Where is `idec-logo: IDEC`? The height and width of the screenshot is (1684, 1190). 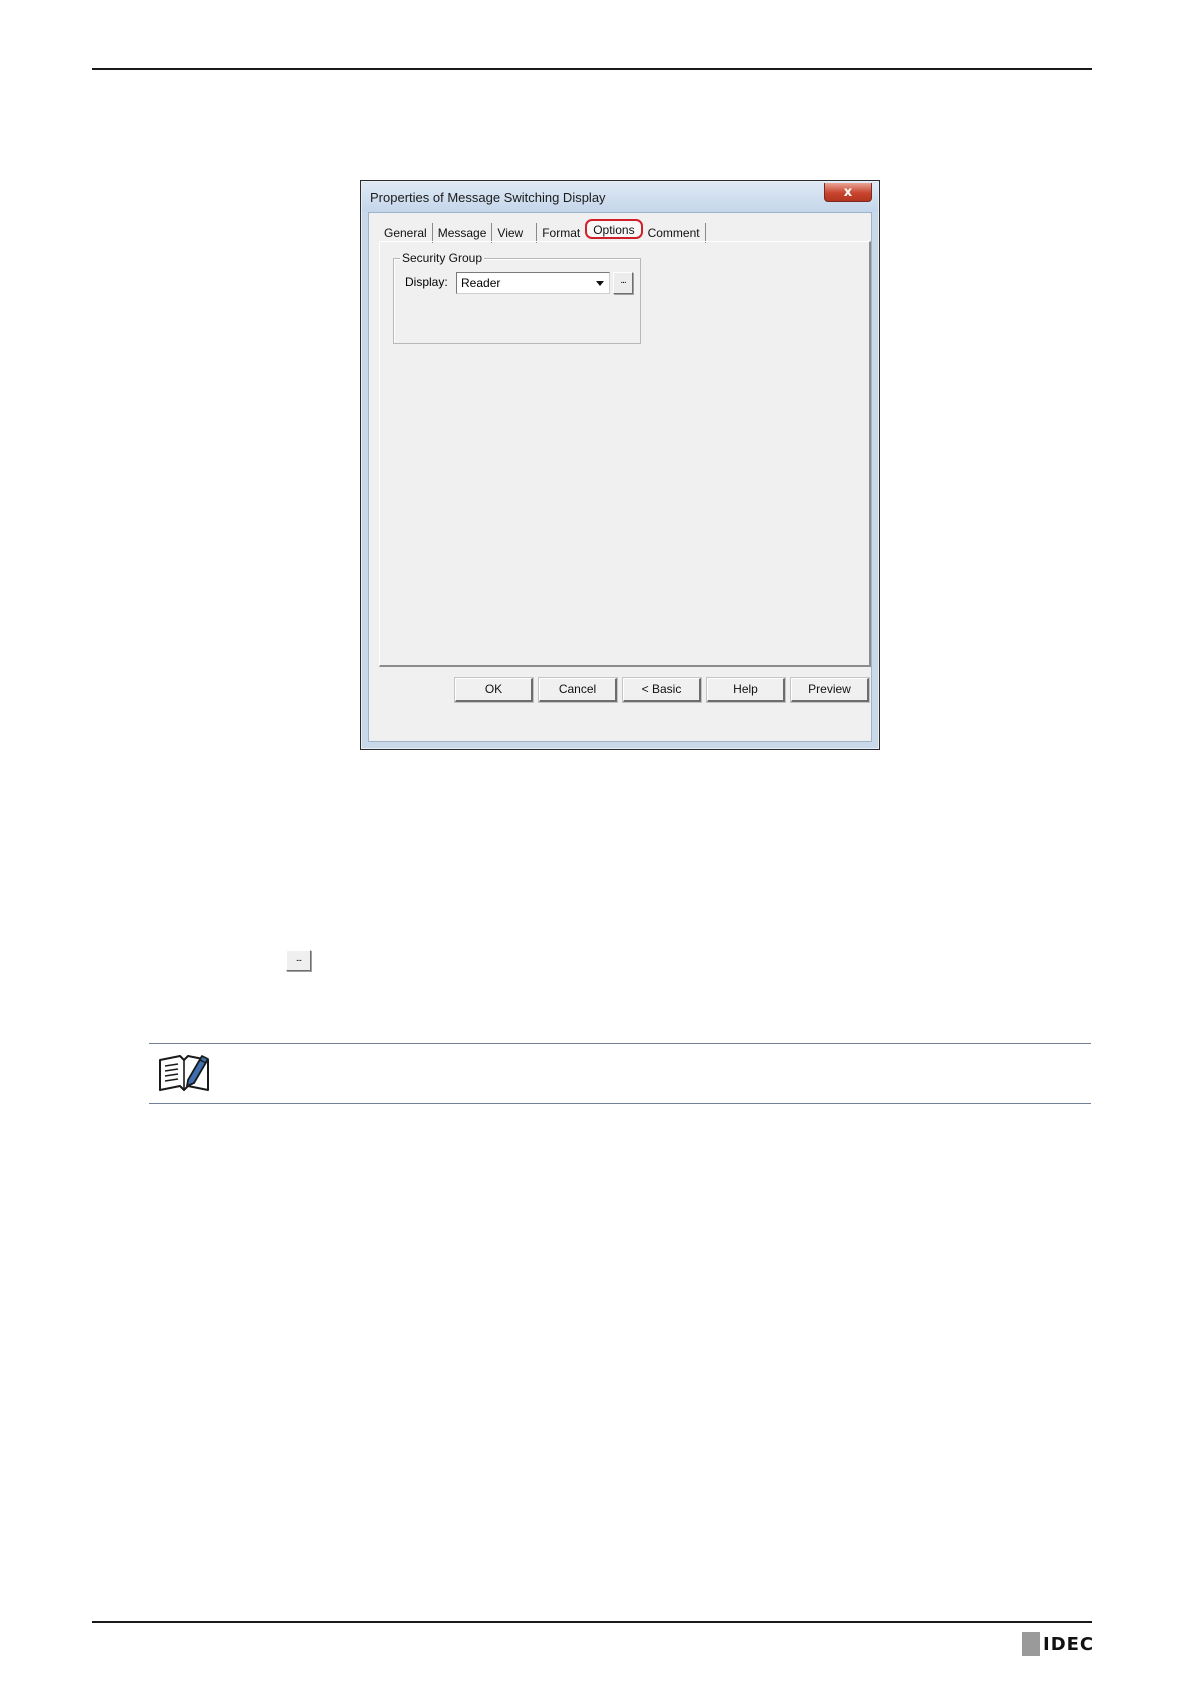 idec-logo: IDEC is located at coordinates (1058, 1644).